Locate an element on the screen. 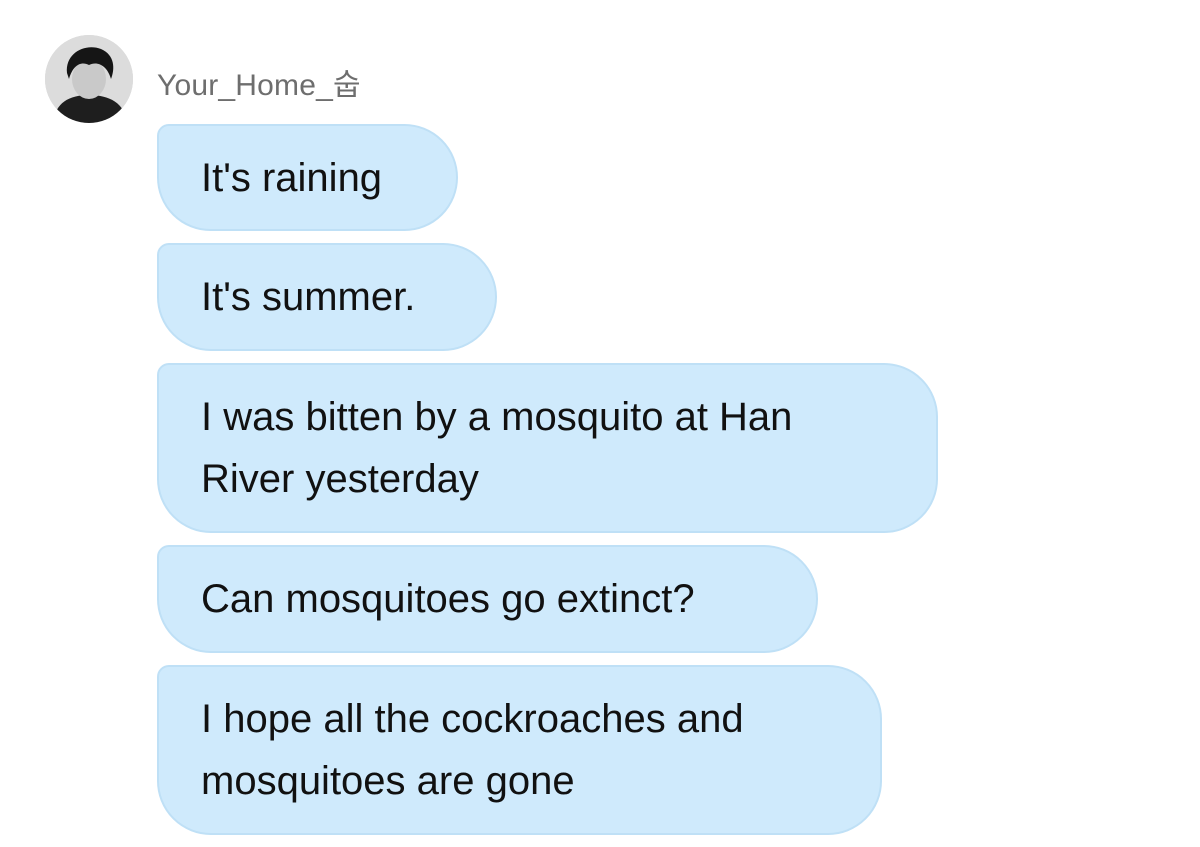 Image resolution: width=1200 pixels, height=847 pixels. profile-photo-icon is located at coordinates (89, 79).